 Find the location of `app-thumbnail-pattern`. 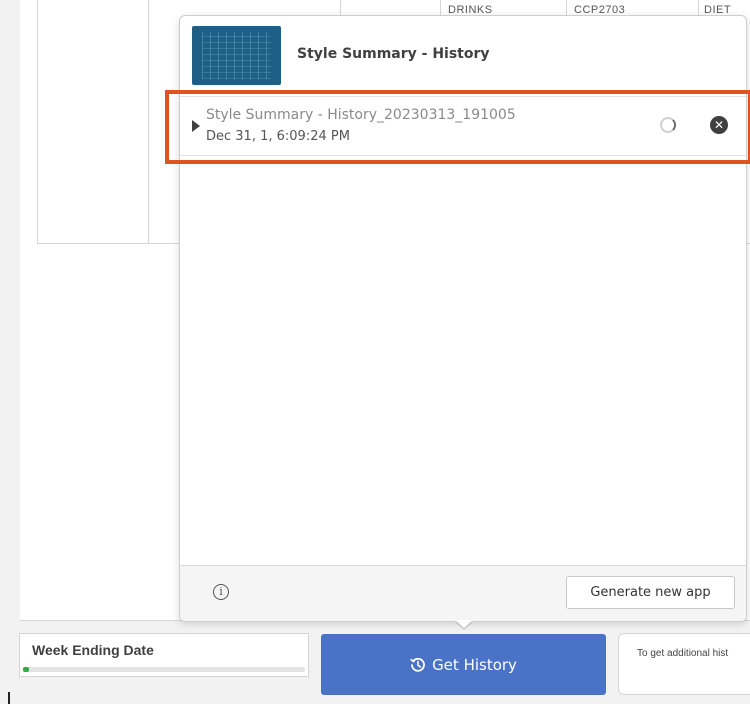

app-thumbnail-pattern is located at coordinates (236, 55).